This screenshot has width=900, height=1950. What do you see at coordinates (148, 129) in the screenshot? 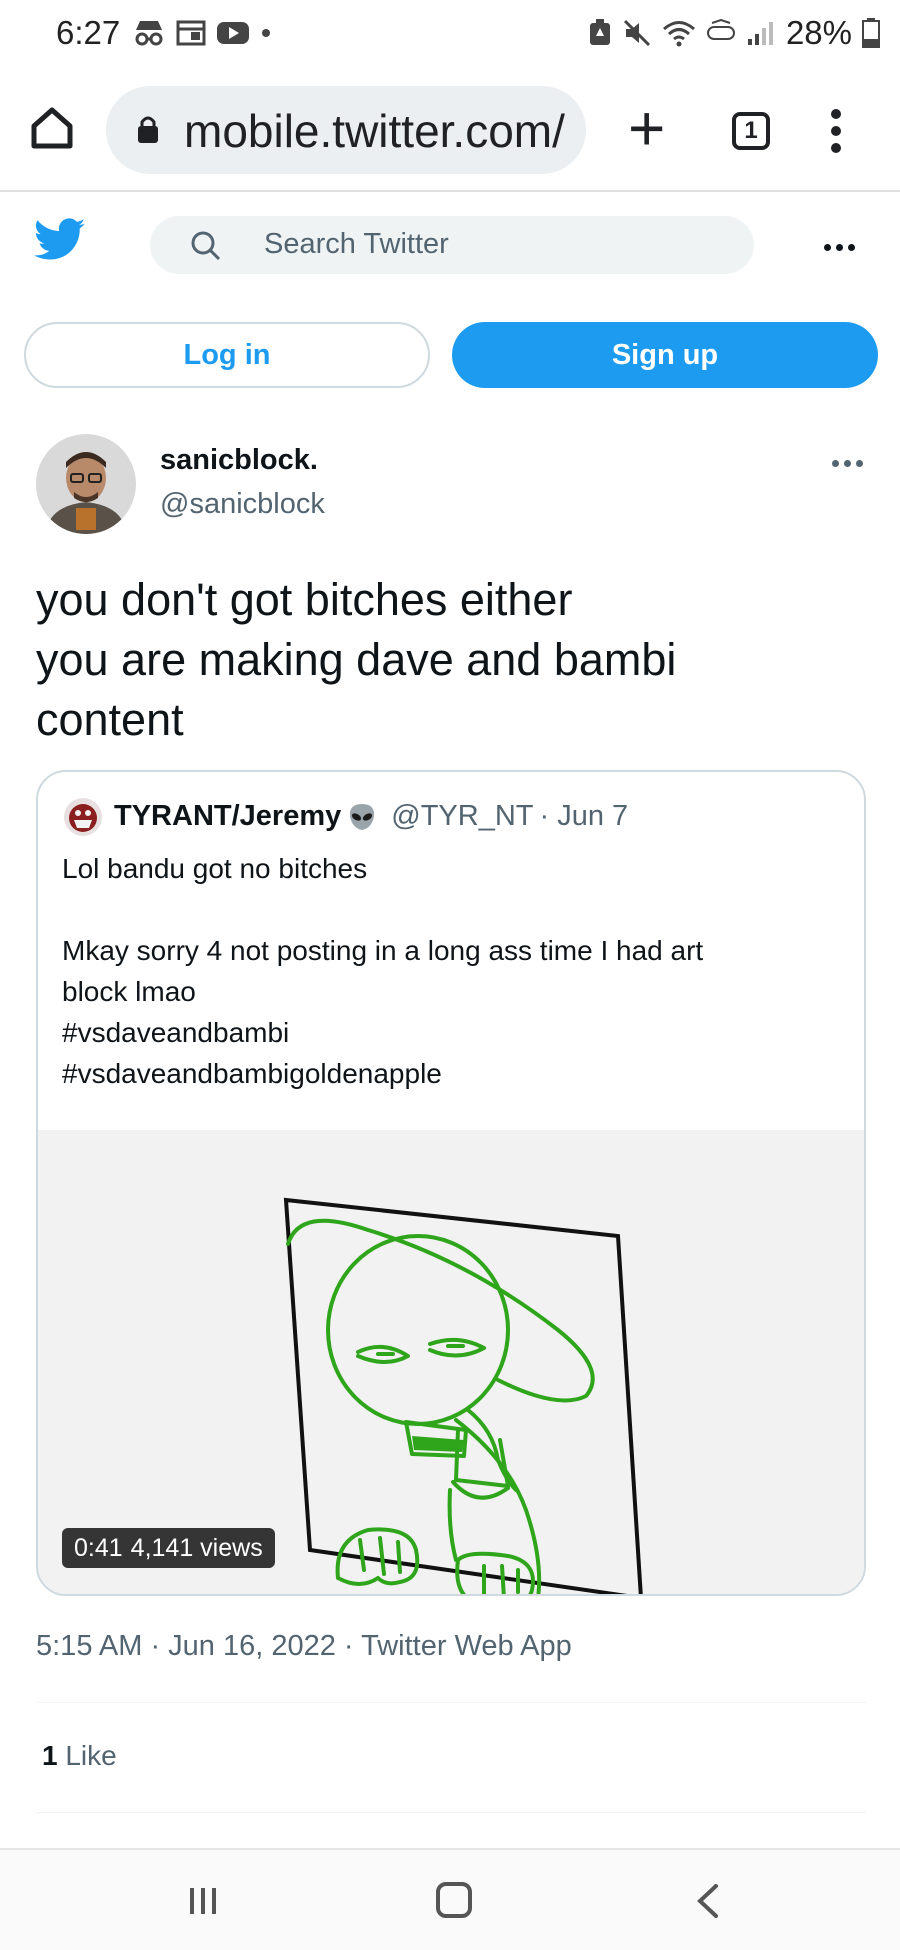
I see `lock-icon` at bounding box center [148, 129].